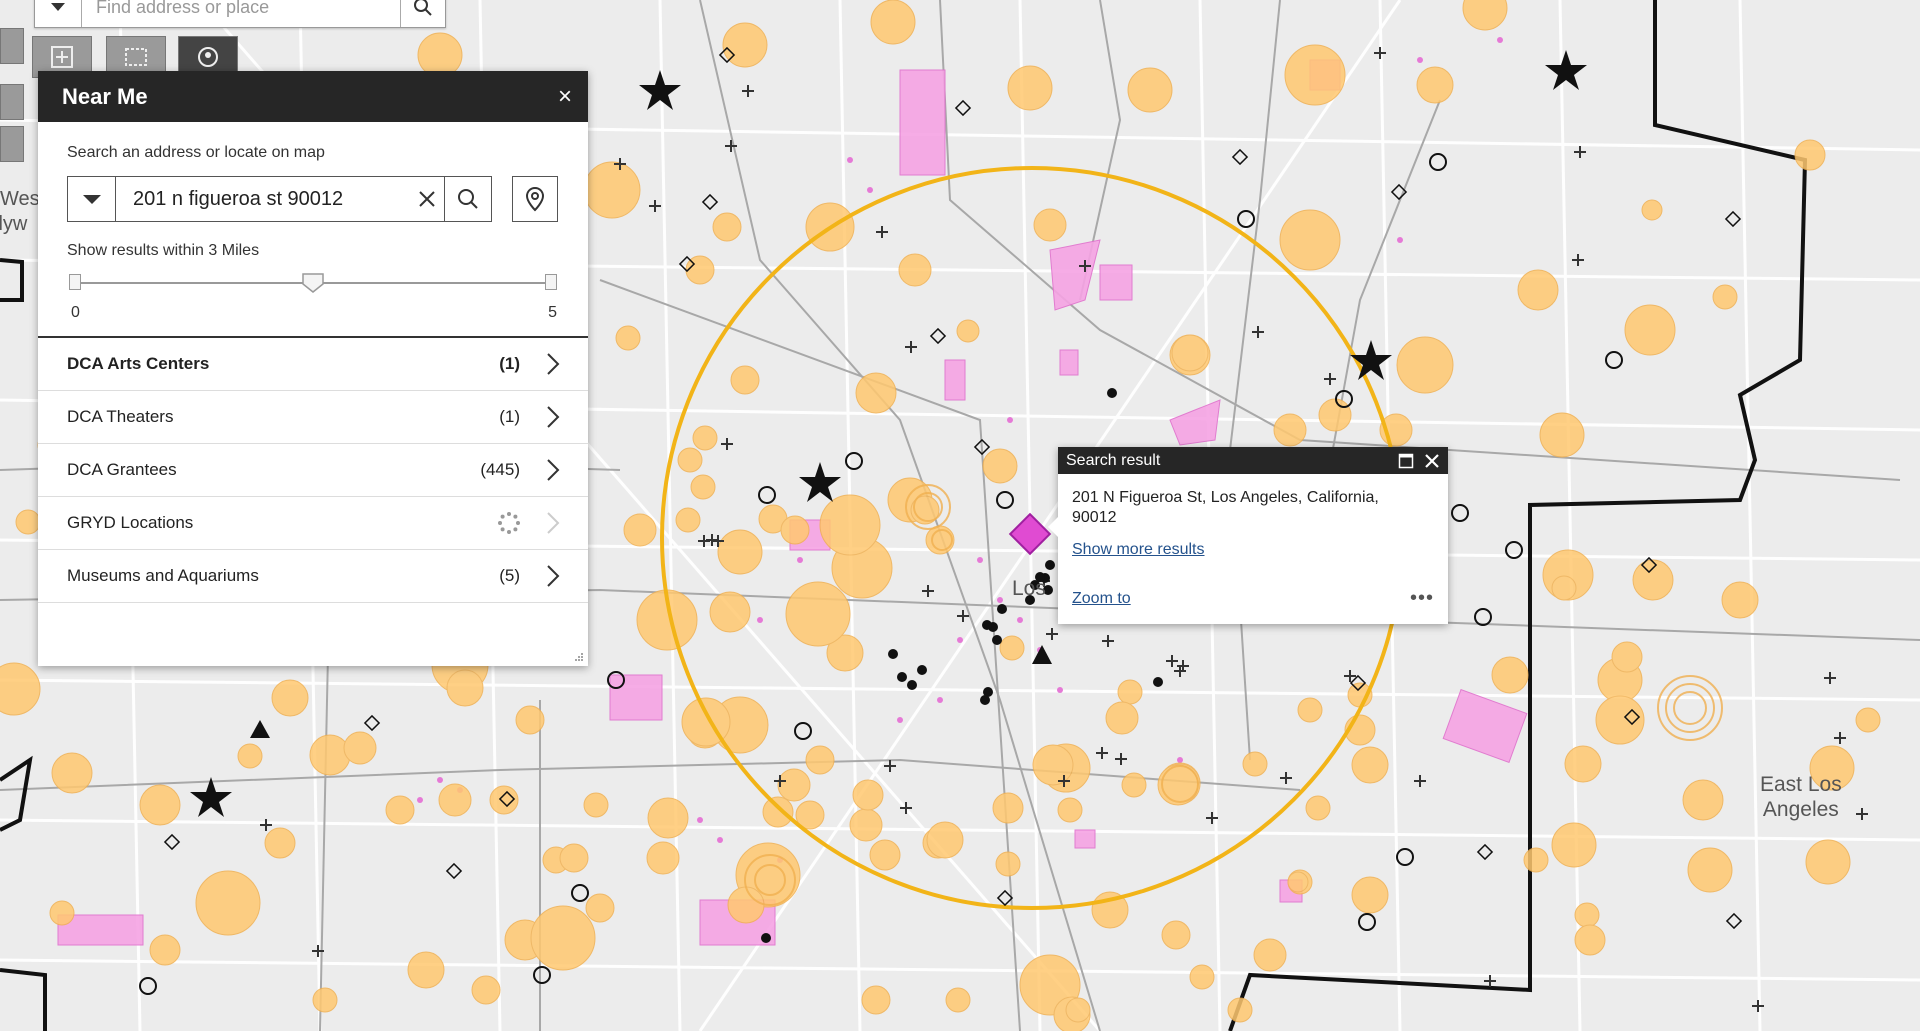  I want to click on address-search-box: 201 n figueroa st 90012, so click(279, 199).